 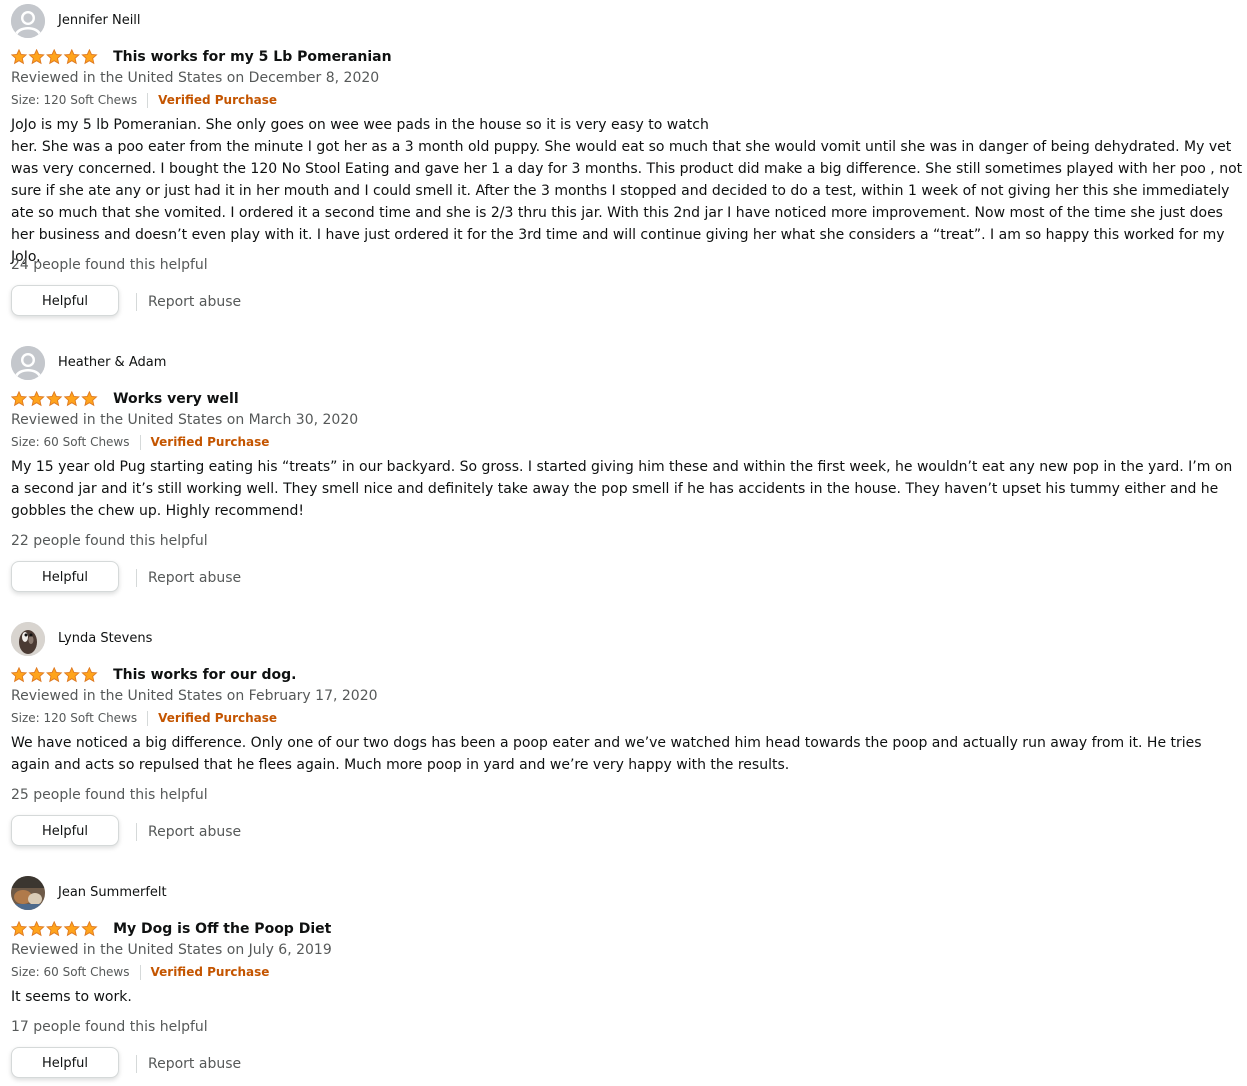 I want to click on reviewer-name: Jean Summerfelt, so click(x=112, y=893).